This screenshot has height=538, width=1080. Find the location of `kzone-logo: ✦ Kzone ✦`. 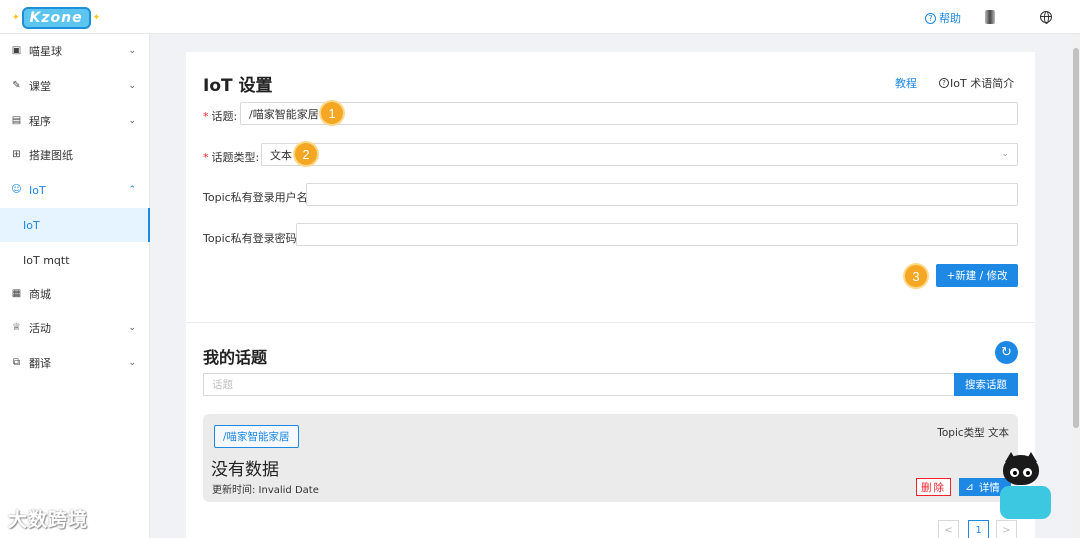

kzone-logo: ✦ Kzone ✦ is located at coordinates (56, 18).